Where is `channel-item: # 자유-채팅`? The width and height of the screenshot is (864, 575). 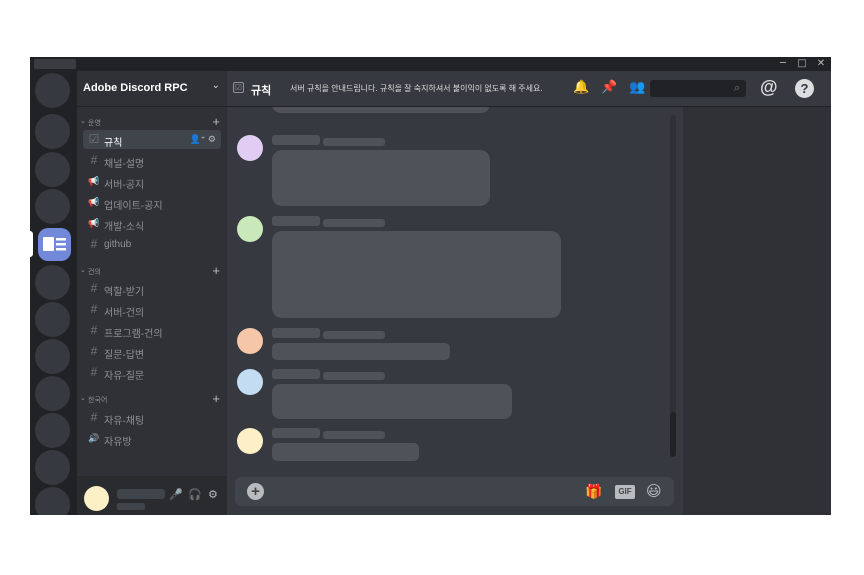 channel-item: # 자유-채팅 is located at coordinates (152, 417).